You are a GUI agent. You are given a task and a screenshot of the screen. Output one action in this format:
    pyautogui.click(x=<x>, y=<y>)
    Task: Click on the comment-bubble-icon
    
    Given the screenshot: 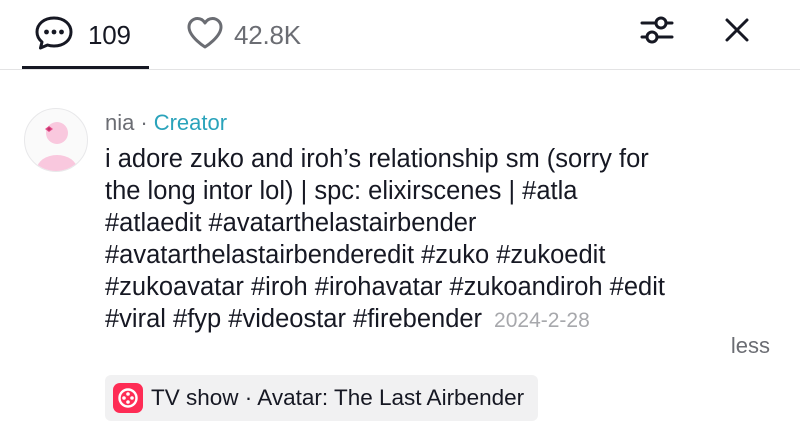 What is the action you would take?
    pyautogui.click(x=54, y=35)
    